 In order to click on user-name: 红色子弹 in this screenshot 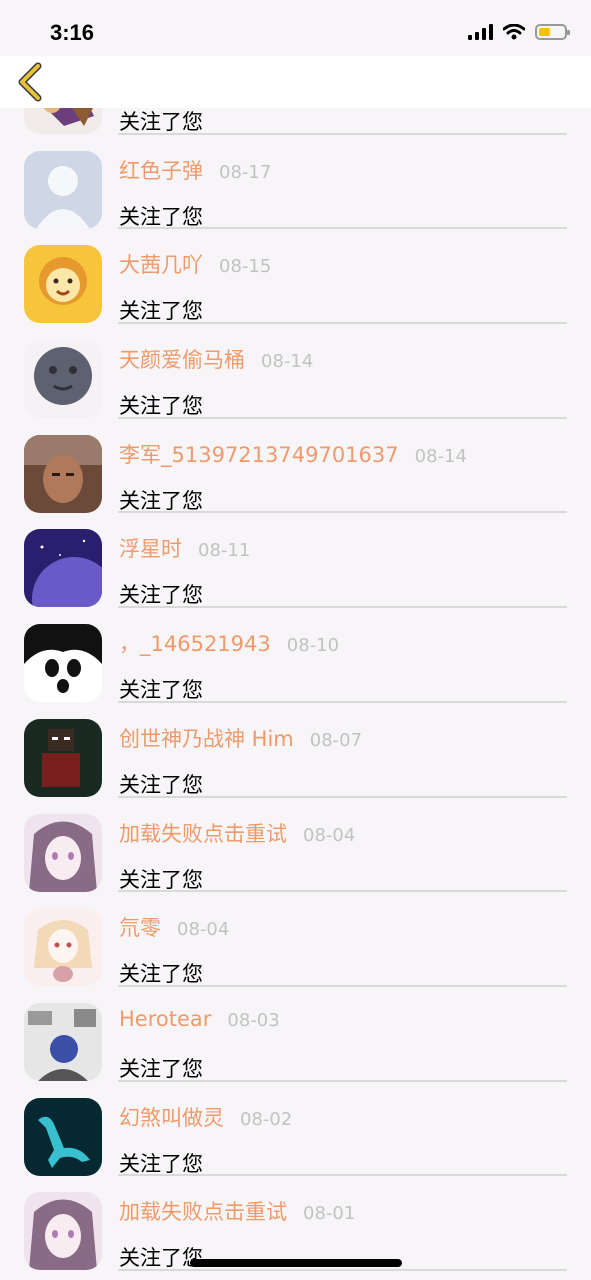, I will do `click(161, 171)`.